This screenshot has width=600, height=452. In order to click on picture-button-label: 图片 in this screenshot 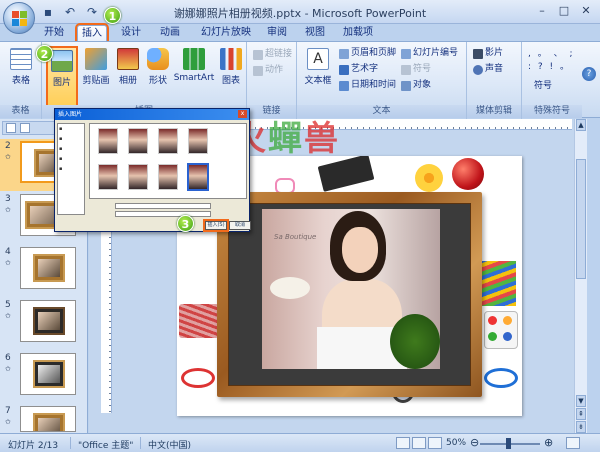, I will do `click(61, 83)`.